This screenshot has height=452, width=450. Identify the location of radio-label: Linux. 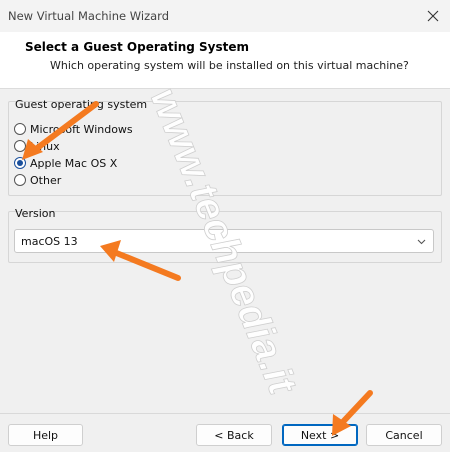
(45, 146).